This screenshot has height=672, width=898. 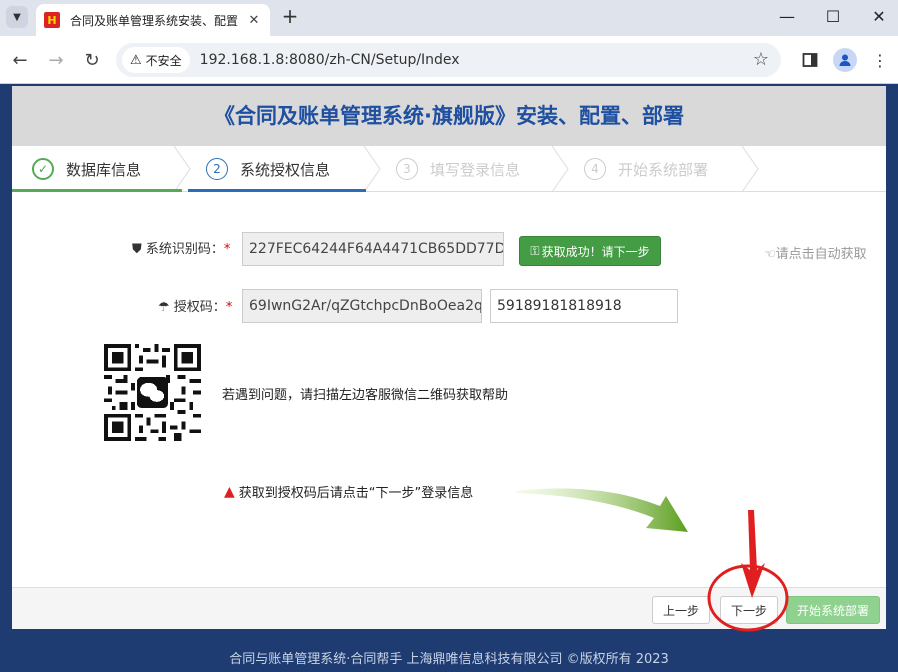 What do you see at coordinates (195, 307) in the screenshot?
I see `license-label: ☂ 授权码：*` at bounding box center [195, 307].